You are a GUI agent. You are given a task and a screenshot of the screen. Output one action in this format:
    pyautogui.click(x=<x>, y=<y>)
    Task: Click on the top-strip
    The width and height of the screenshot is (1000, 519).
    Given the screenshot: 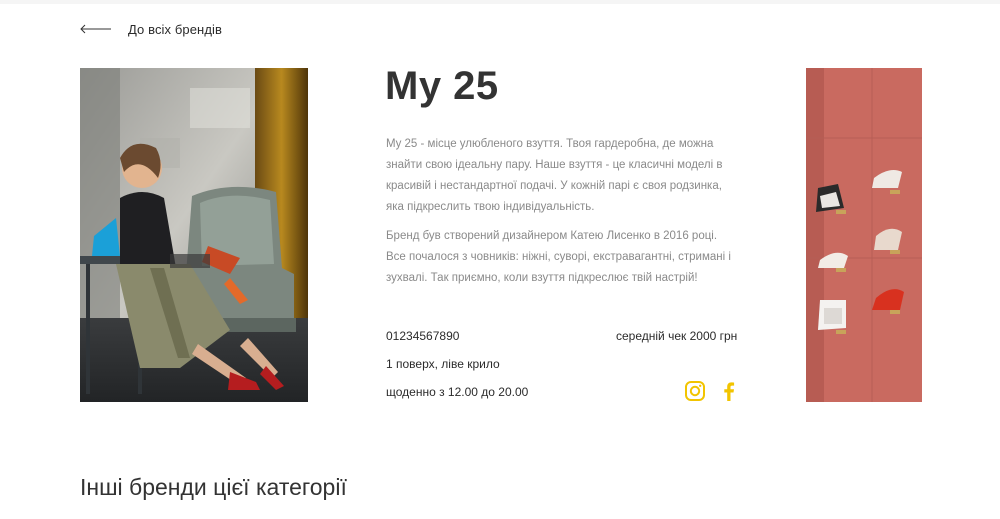 What is the action you would take?
    pyautogui.click(x=500, y=2)
    